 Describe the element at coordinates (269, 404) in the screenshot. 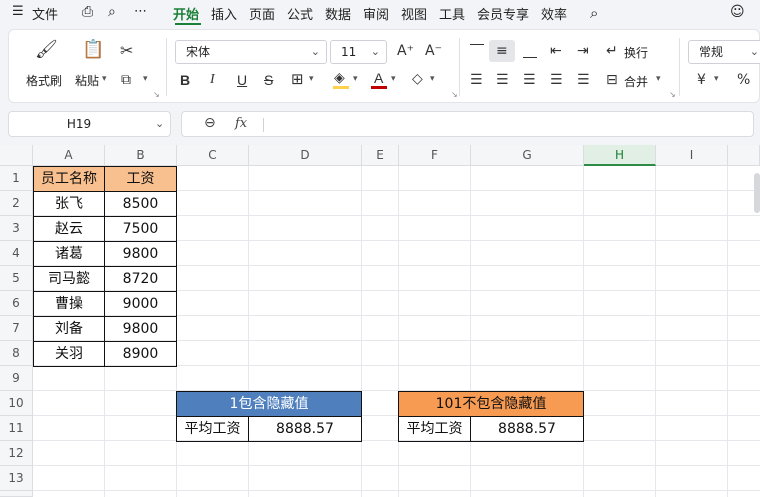

I see `subtotal-include-hidden-title: 1包含隐藏值` at that location.